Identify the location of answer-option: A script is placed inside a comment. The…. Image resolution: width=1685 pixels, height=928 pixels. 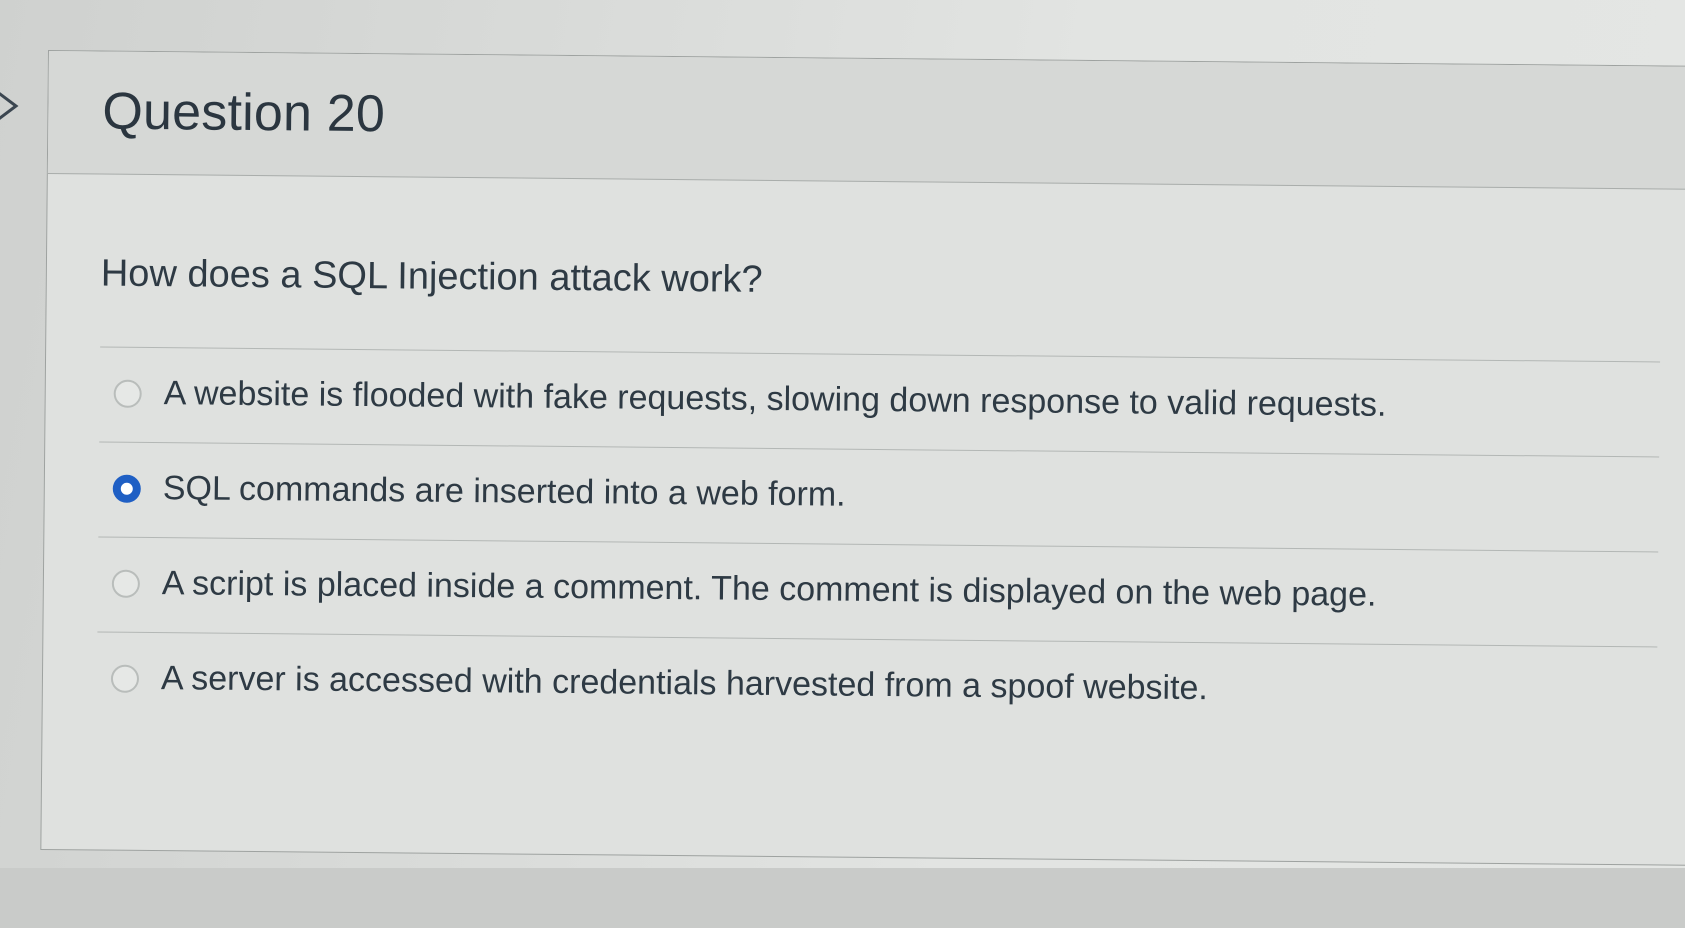
(878, 591).